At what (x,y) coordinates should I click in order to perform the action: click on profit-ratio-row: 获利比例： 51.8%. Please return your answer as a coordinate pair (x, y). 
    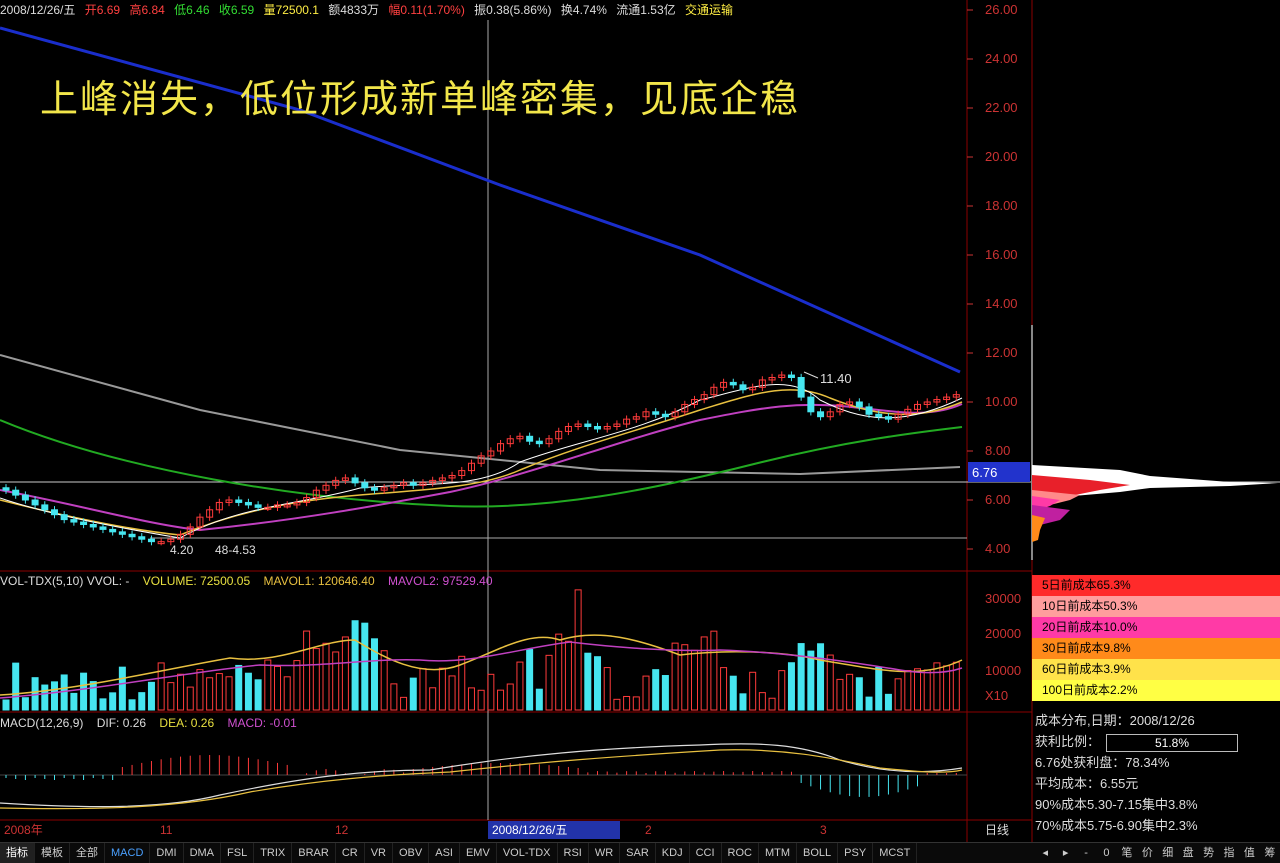
    Looking at the image, I should click on (1157, 741).